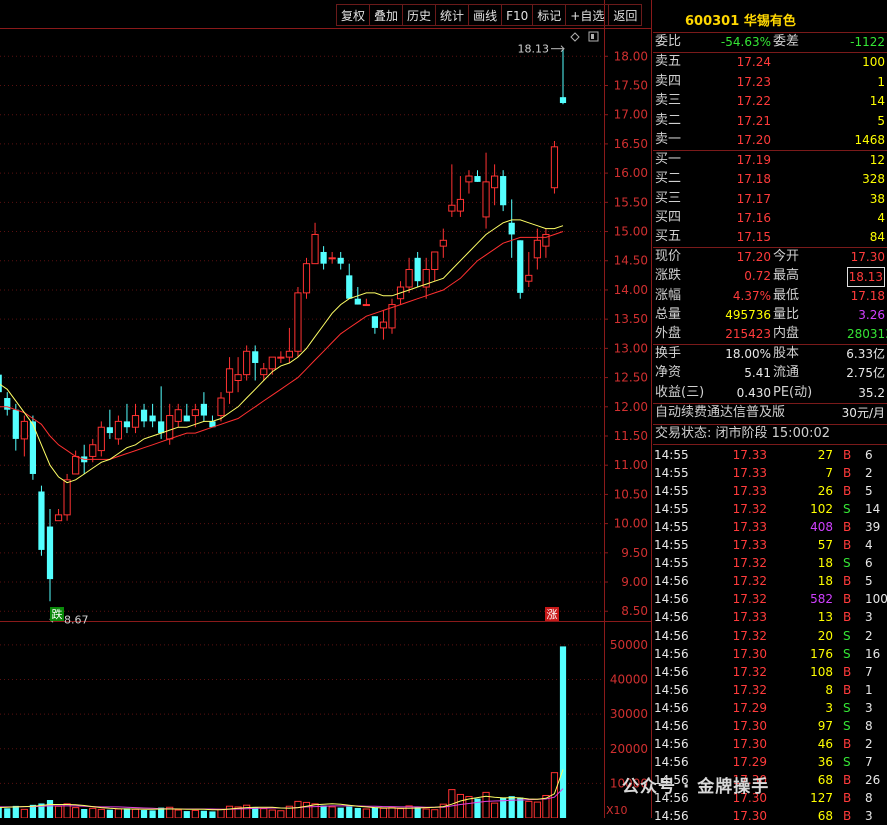 The image size is (887, 825). What do you see at coordinates (749, 581) in the screenshot?
I see `trade-price: 17.32` at bounding box center [749, 581].